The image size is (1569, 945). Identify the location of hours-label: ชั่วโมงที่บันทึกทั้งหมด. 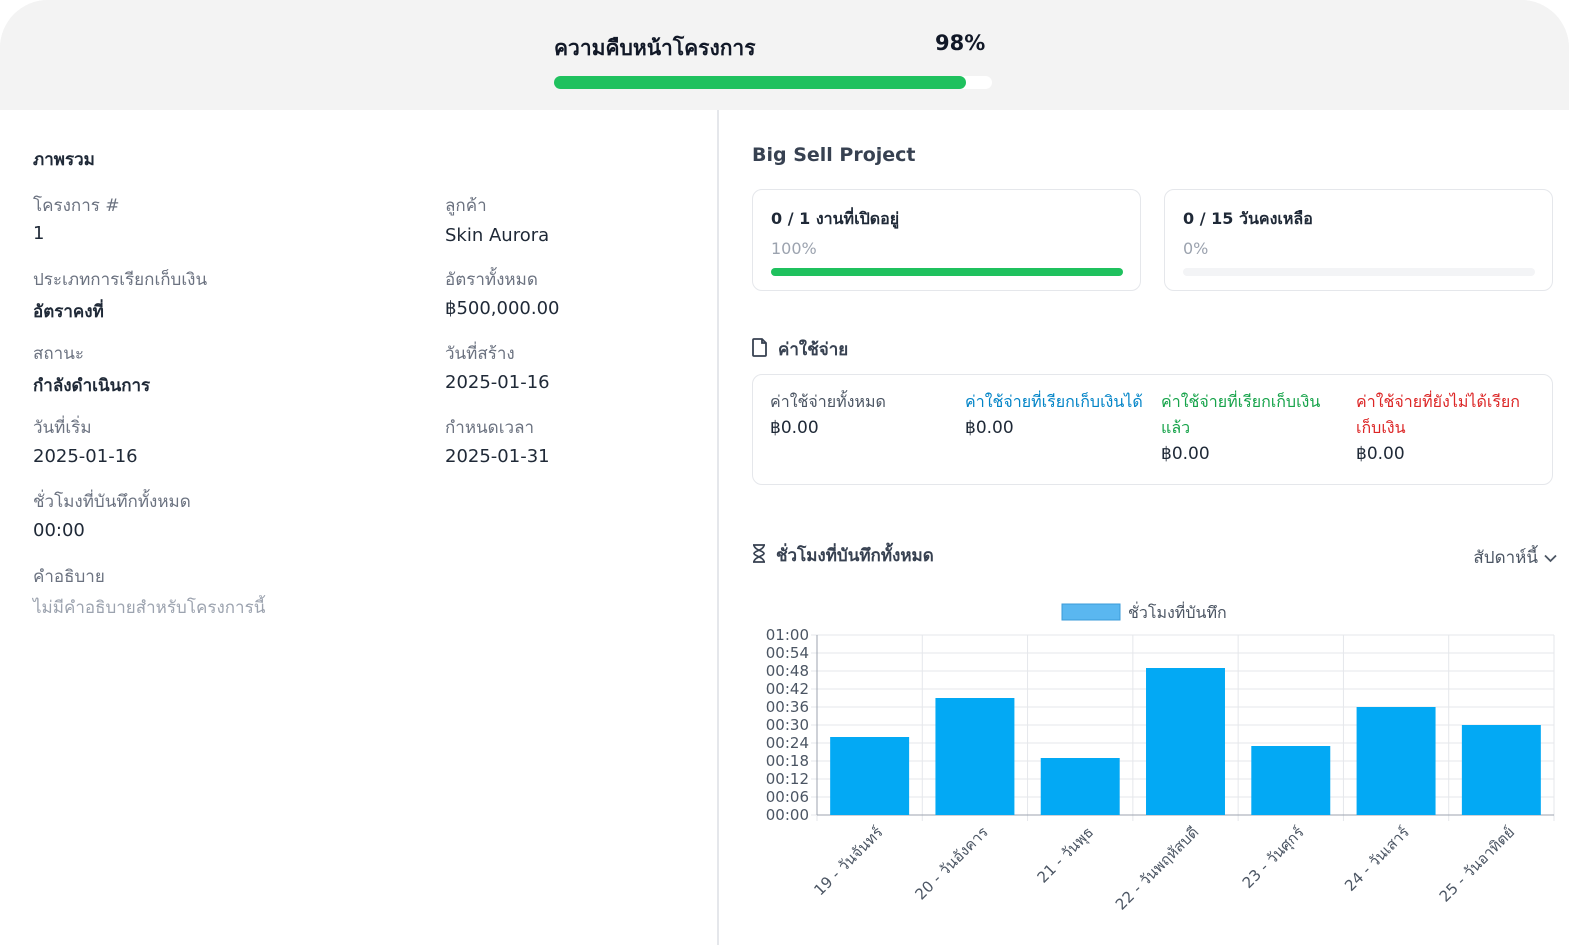
(112, 502).